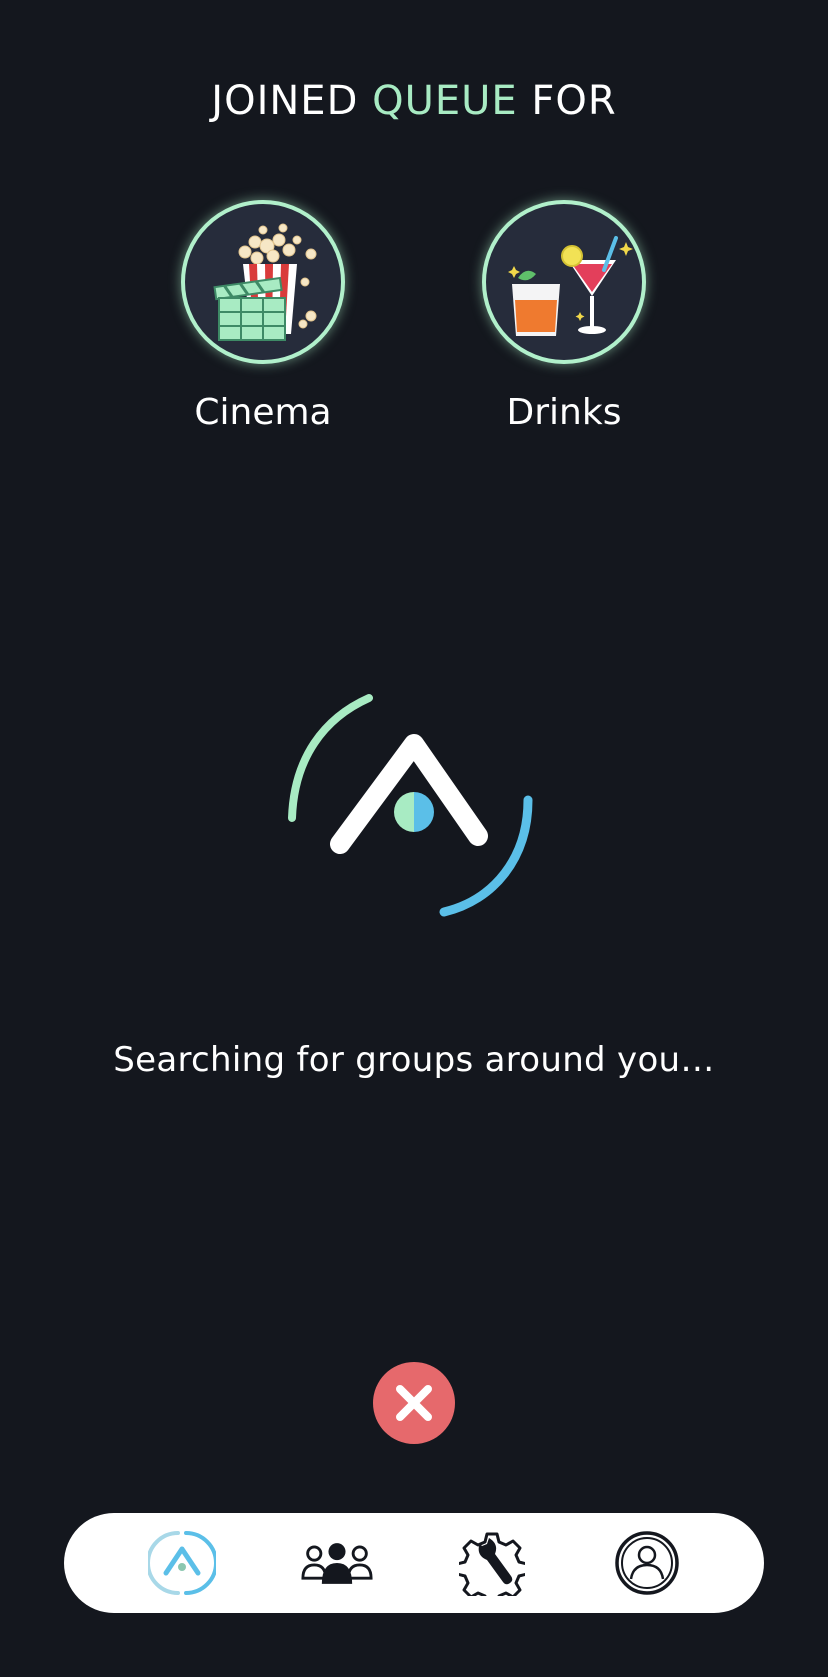 This screenshot has width=828, height=1677. Describe the element at coordinates (263, 412) in the screenshot. I see `category-label-cinema: Cinema` at that location.